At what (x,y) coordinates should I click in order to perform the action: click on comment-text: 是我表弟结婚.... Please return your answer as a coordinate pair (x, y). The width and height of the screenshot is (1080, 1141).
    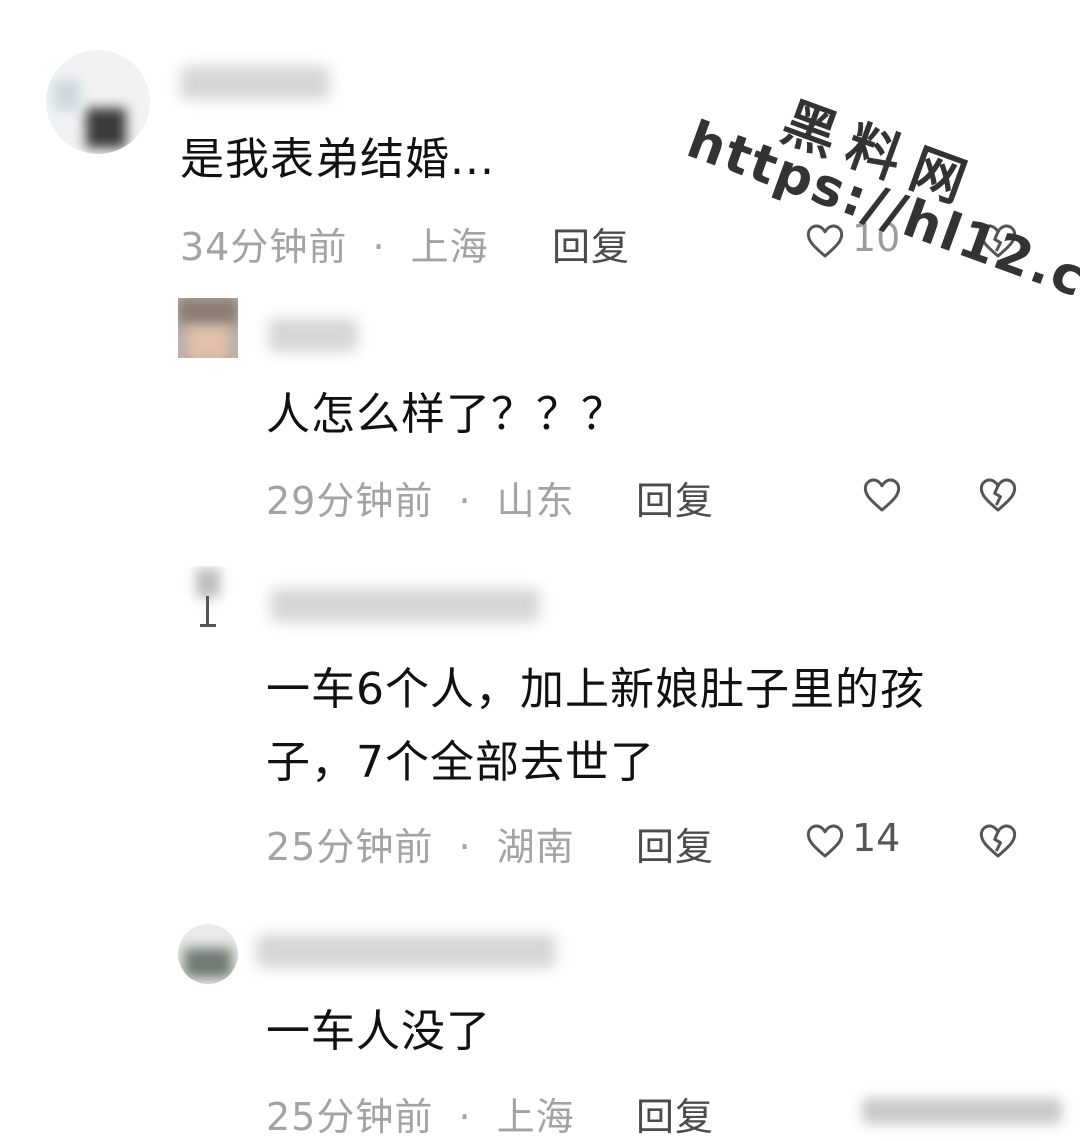
    Looking at the image, I should click on (337, 159).